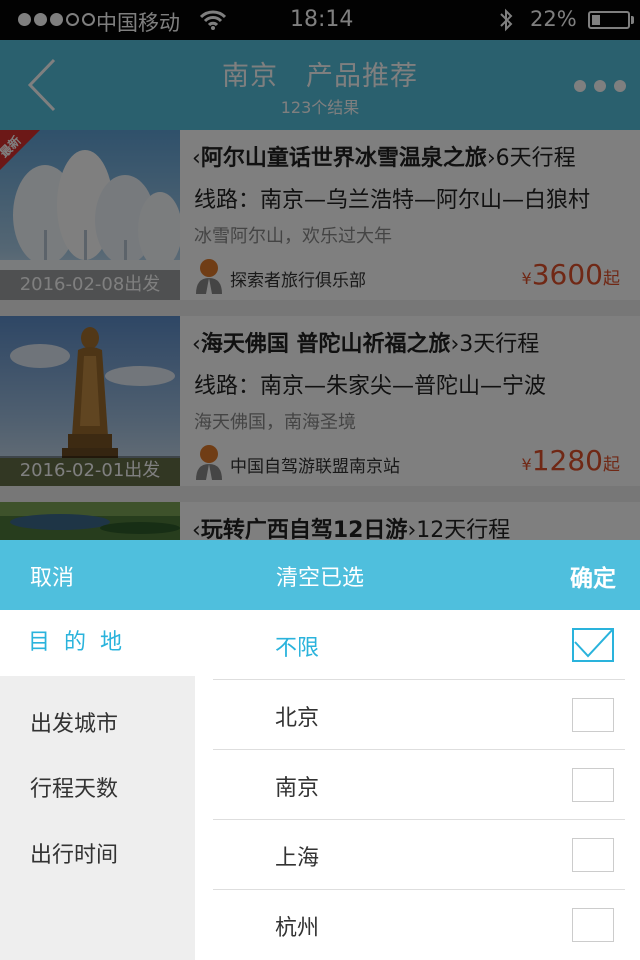  What do you see at coordinates (419, 715) in the screenshot?
I see `option-beijing: 北京` at bounding box center [419, 715].